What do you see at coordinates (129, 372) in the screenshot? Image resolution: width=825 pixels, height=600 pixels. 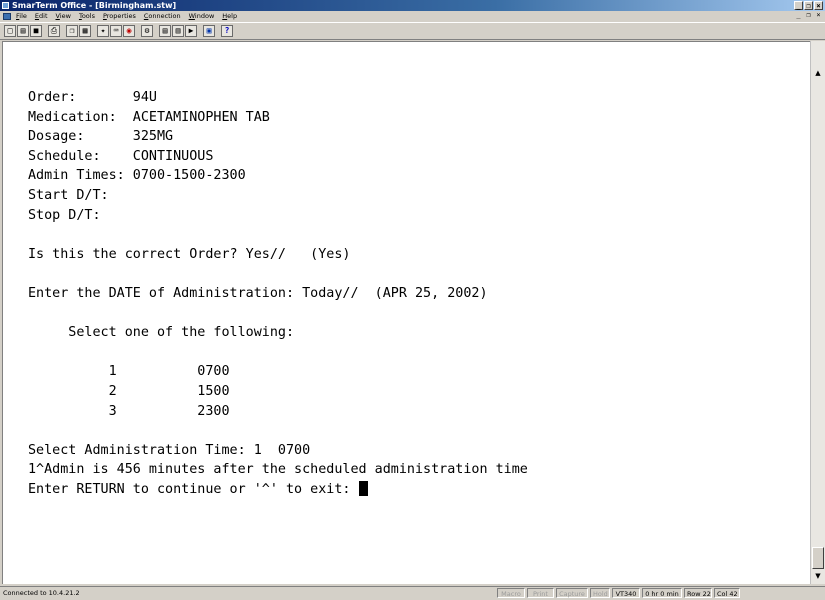 I see `line-option-1: 1 0700` at bounding box center [129, 372].